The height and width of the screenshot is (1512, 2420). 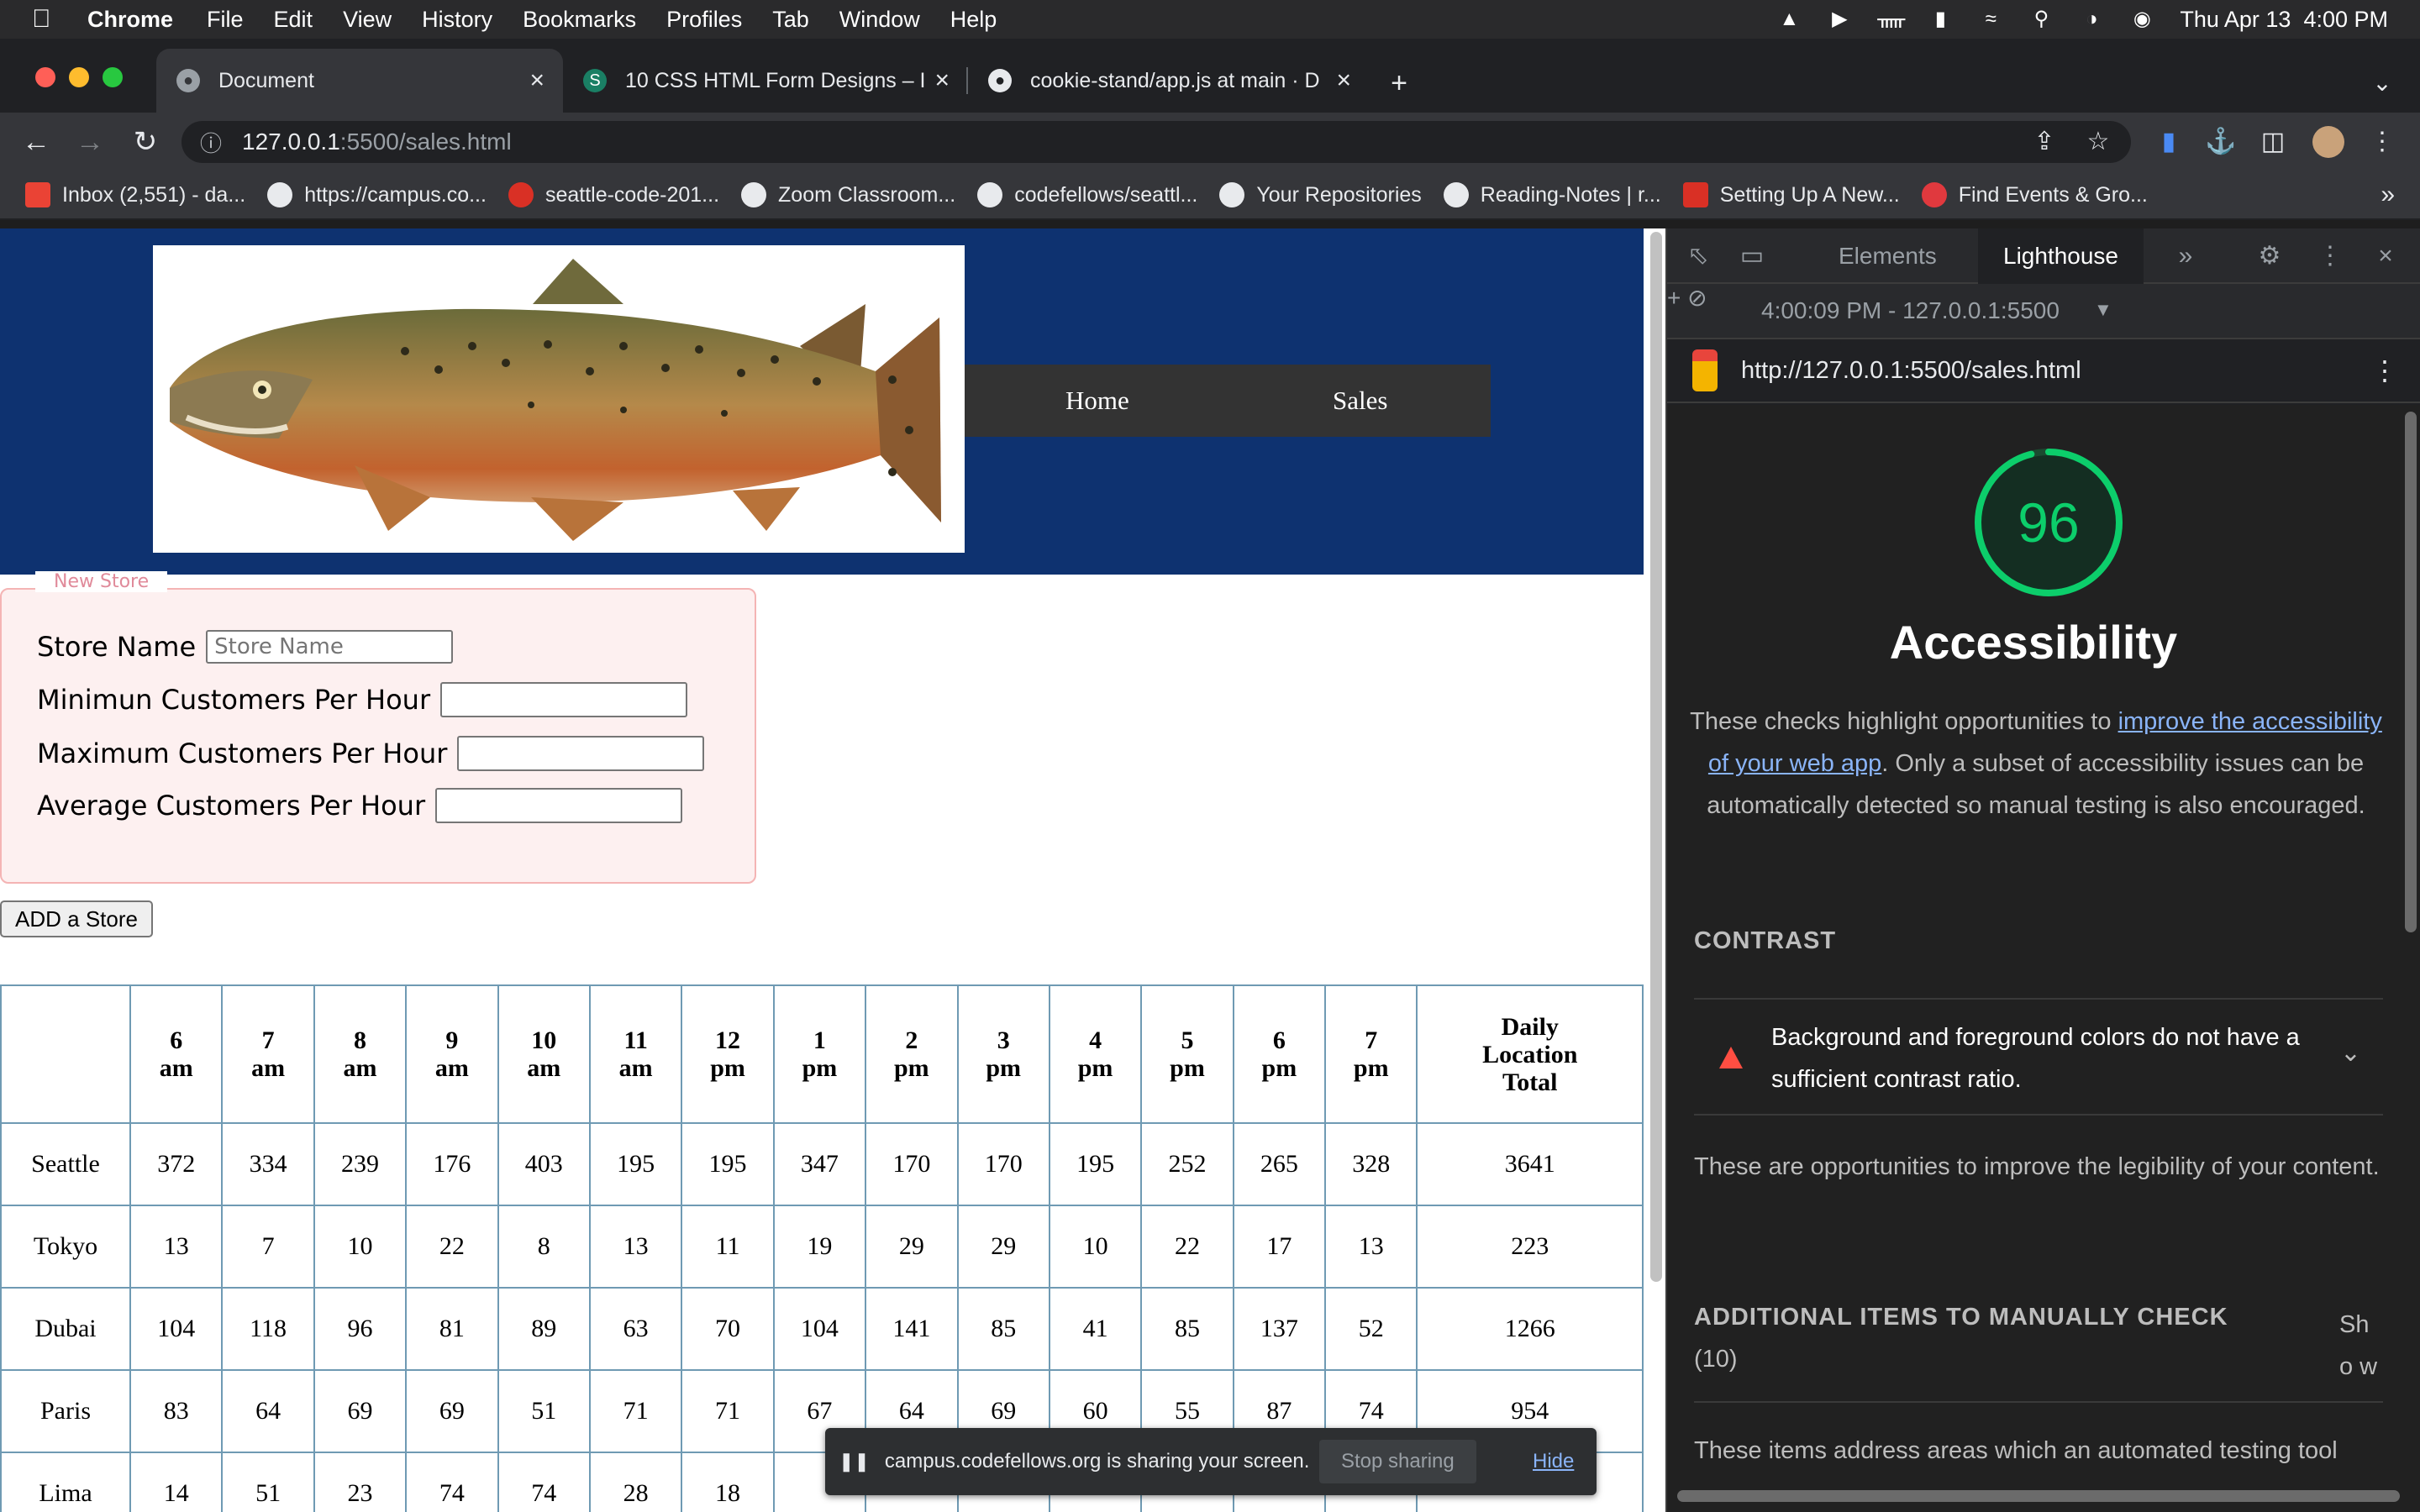 What do you see at coordinates (879, 20) in the screenshot?
I see `menu-window: Window` at bounding box center [879, 20].